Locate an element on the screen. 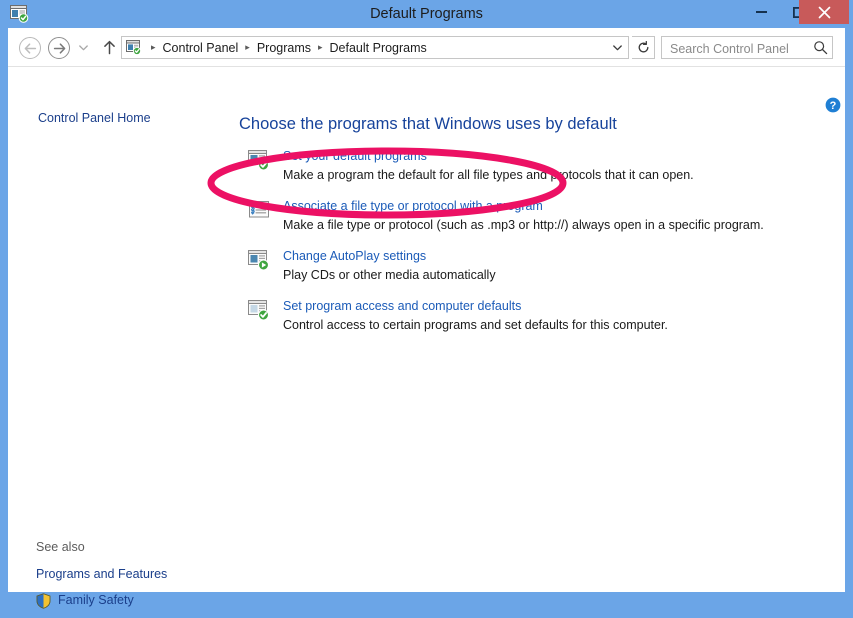 The image size is (853, 618). help-button: ? is located at coordinates (833, 105).